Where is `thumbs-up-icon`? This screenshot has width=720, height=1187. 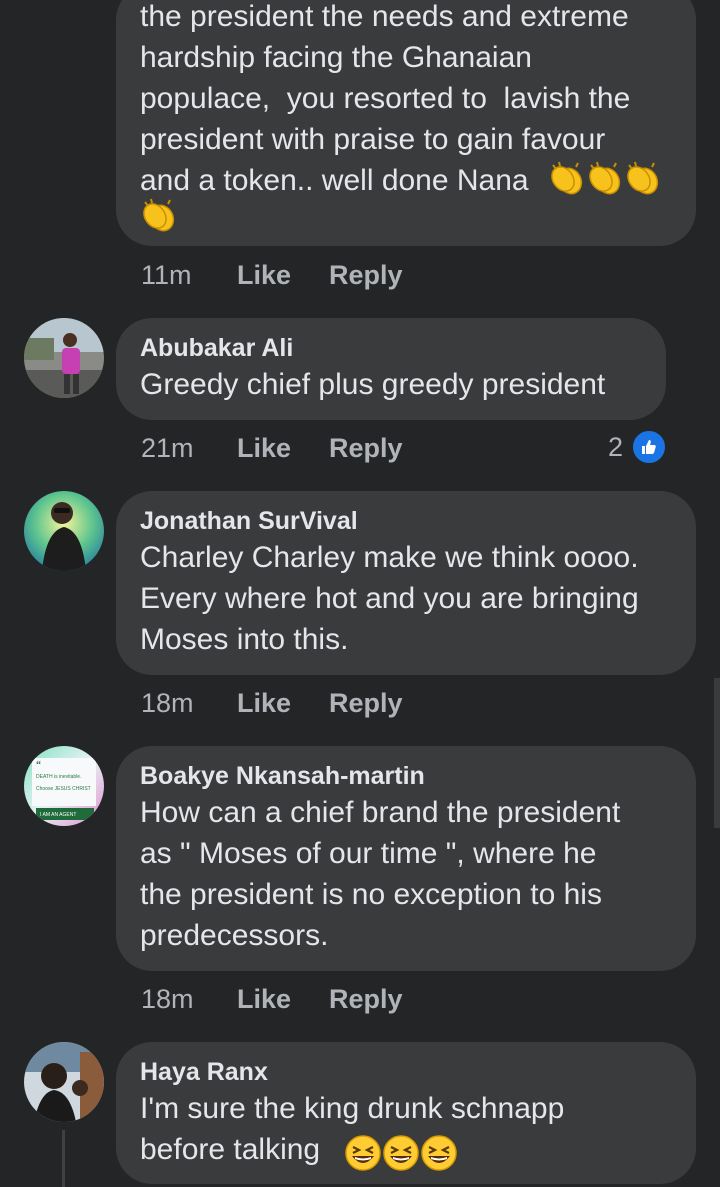
thumbs-up-icon is located at coordinates (649, 447).